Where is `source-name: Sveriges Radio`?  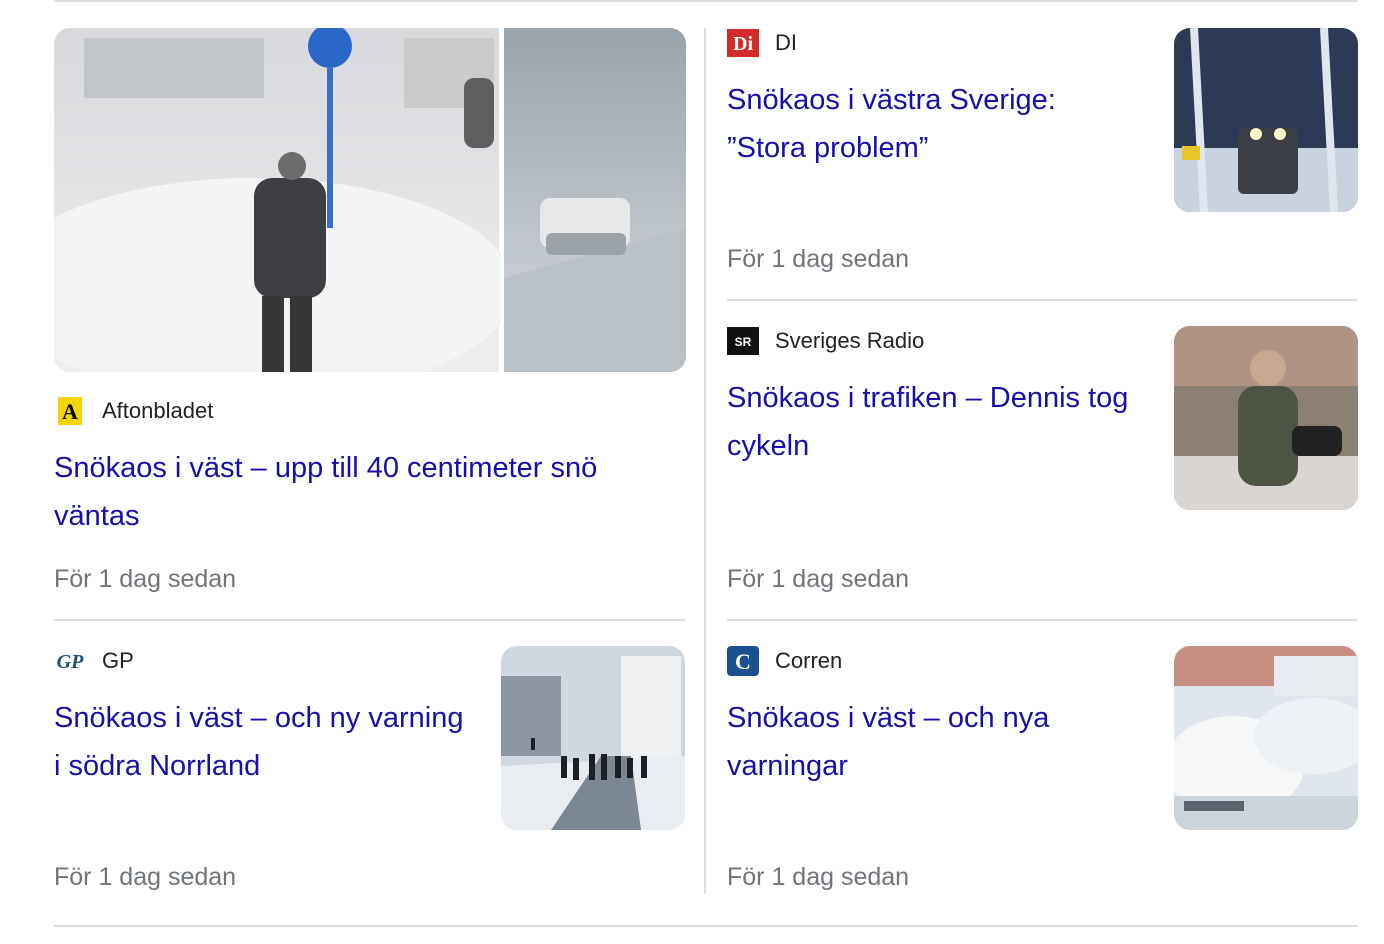
source-name: Sveriges Radio is located at coordinates (850, 340).